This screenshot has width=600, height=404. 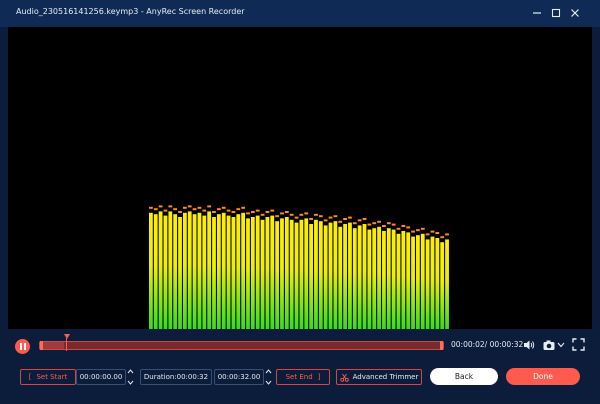 What do you see at coordinates (464, 376) in the screenshot?
I see `back-button: Back` at bounding box center [464, 376].